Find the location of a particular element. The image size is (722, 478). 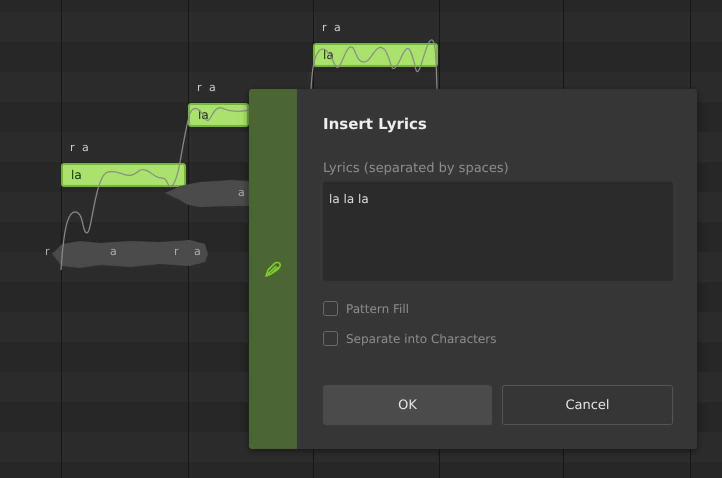

checkbox-label: Pattern Fill is located at coordinates (378, 309).